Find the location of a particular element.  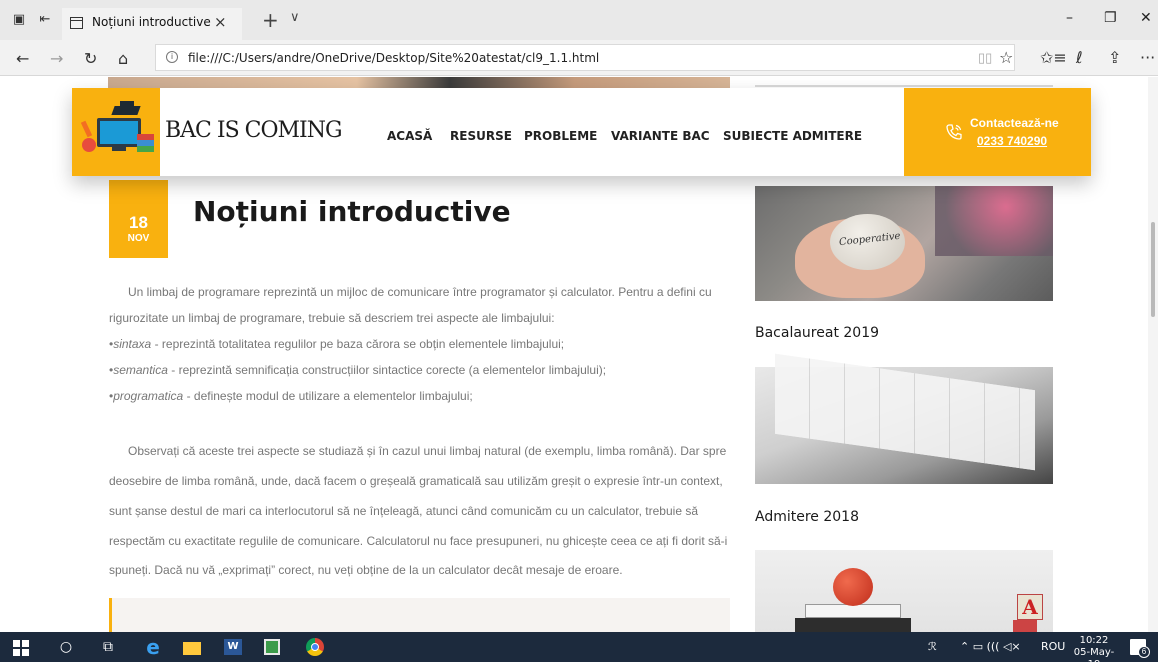

scrollbar-thumb is located at coordinates (1153, 269).